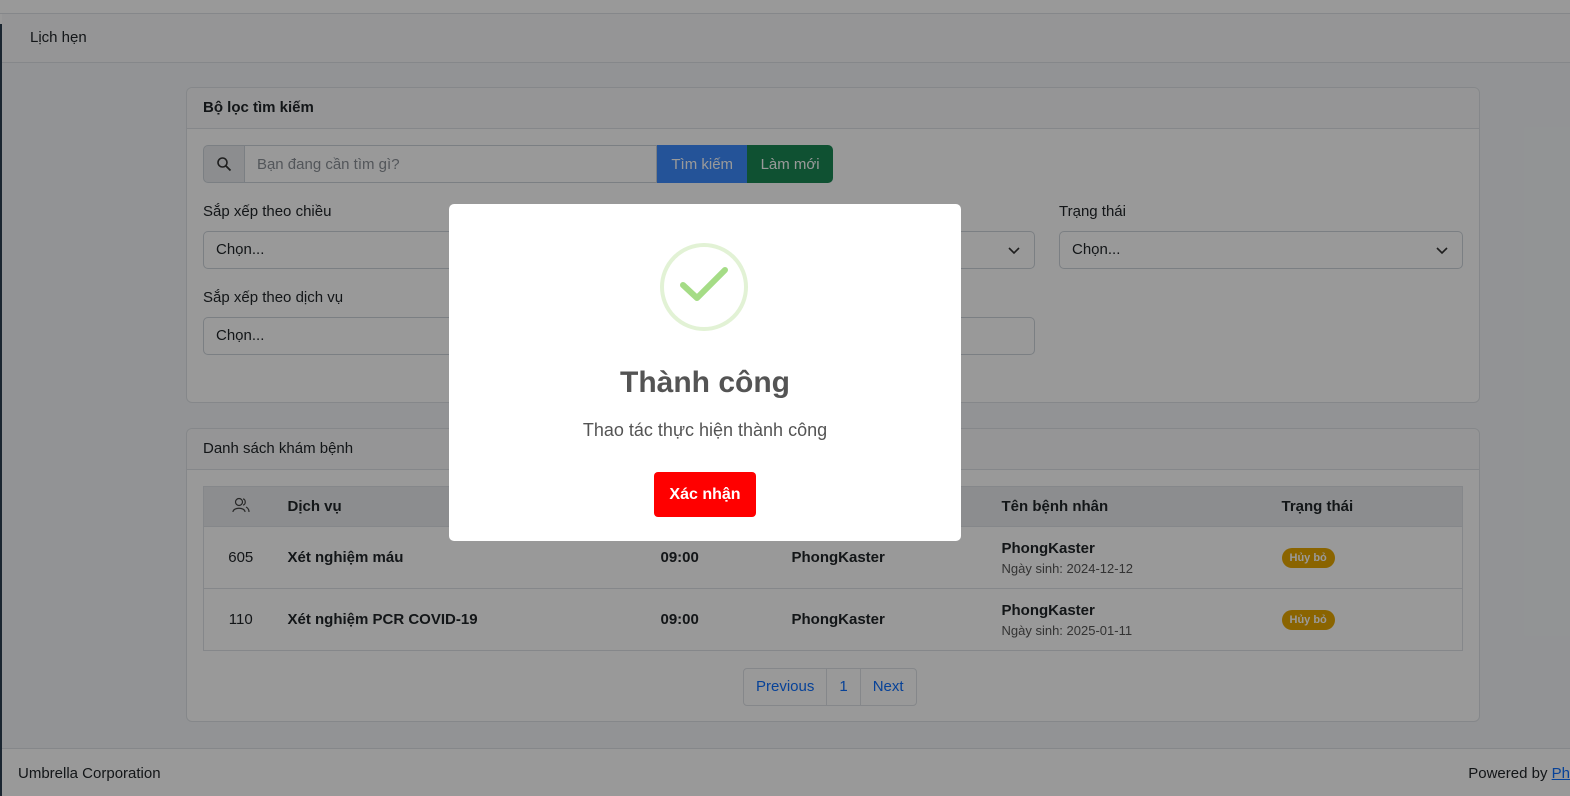 The image size is (1570, 796). Describe the element at coordinates (705, 494) in the screenshot. I see `confirm-button: Xác nhận` at that location.